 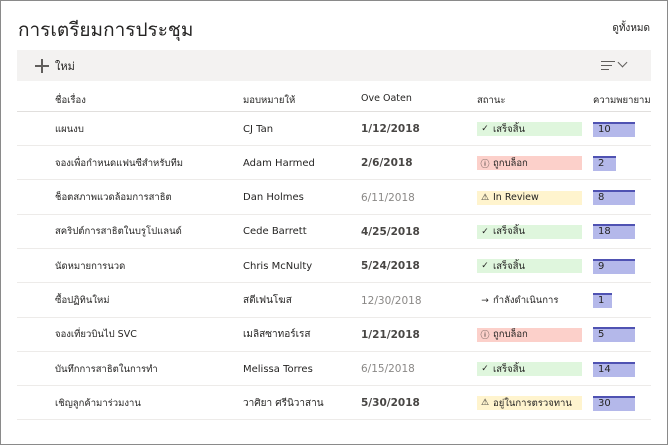 What do you see at coordinates (390, 403) in the screenshot?
I see `due-date: 5/30/2018` at bounding box center [390, 403].